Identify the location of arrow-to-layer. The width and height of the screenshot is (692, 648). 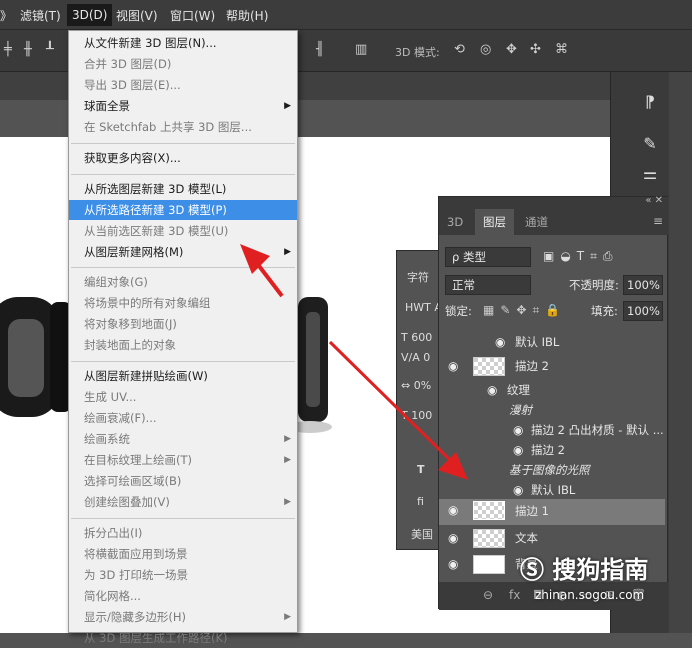
(398, 410).